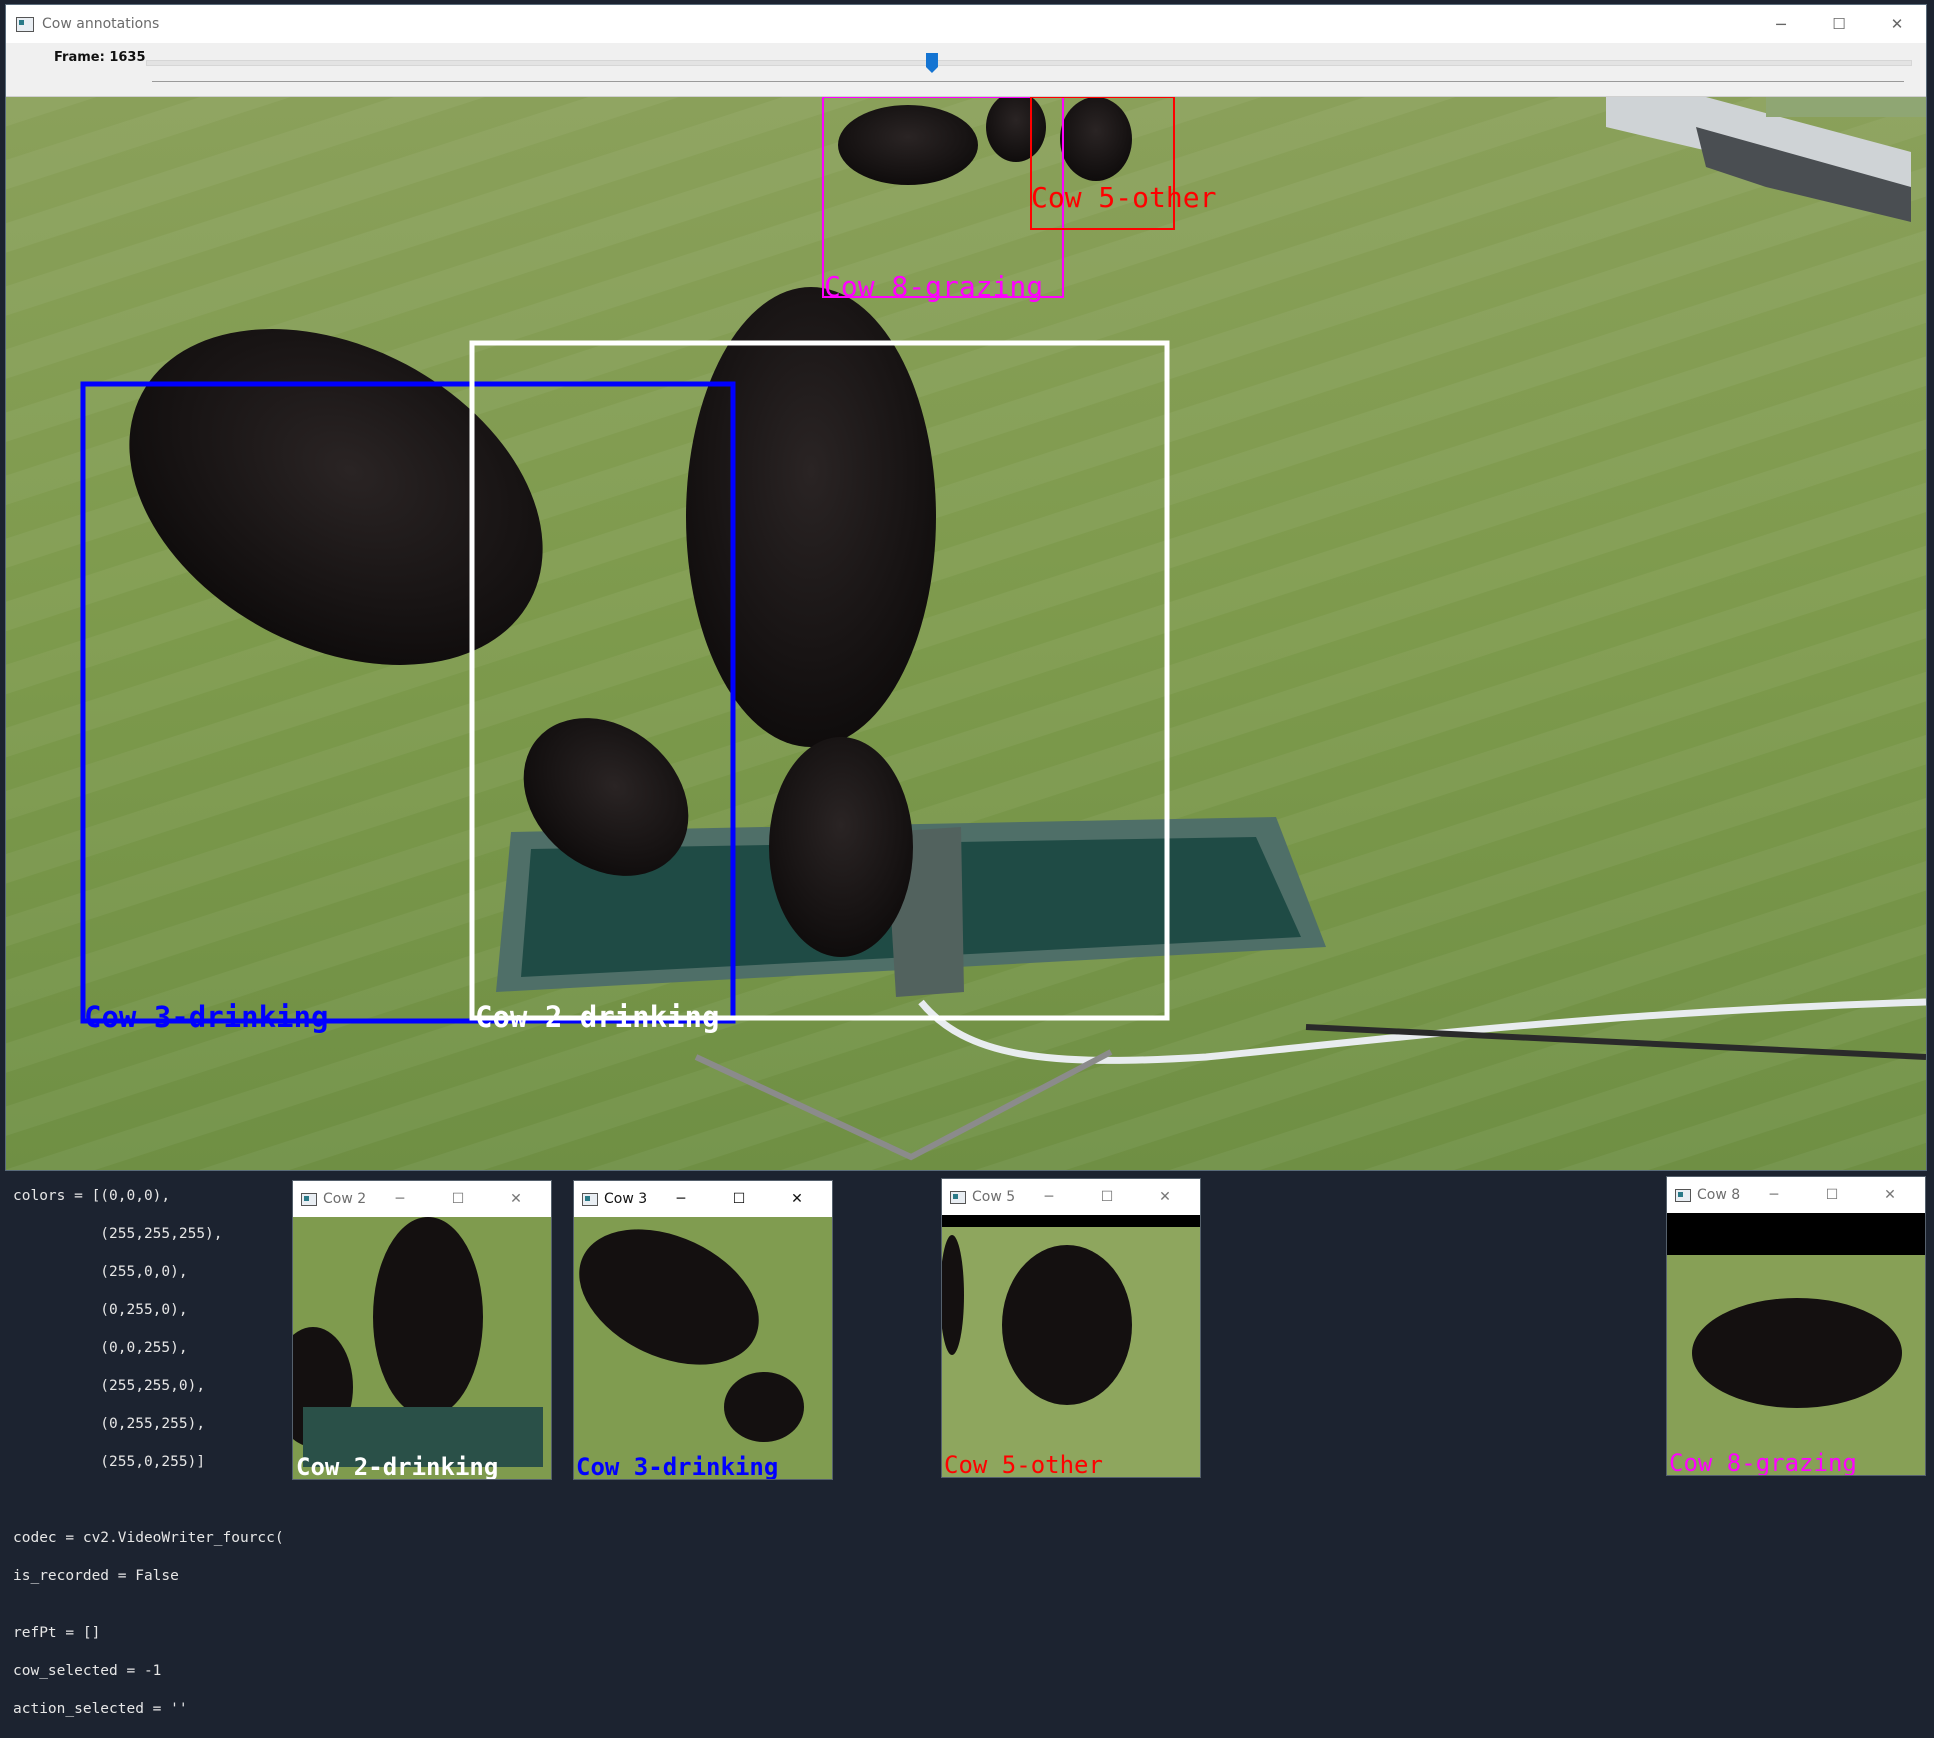 The height and width of the screenshot is (1738, 1934). What do you see at coordinates (206, 1017) in the screenshot?
I see `label-cow-3: Cow 3-drinking` at bounding box center [206, 1017].